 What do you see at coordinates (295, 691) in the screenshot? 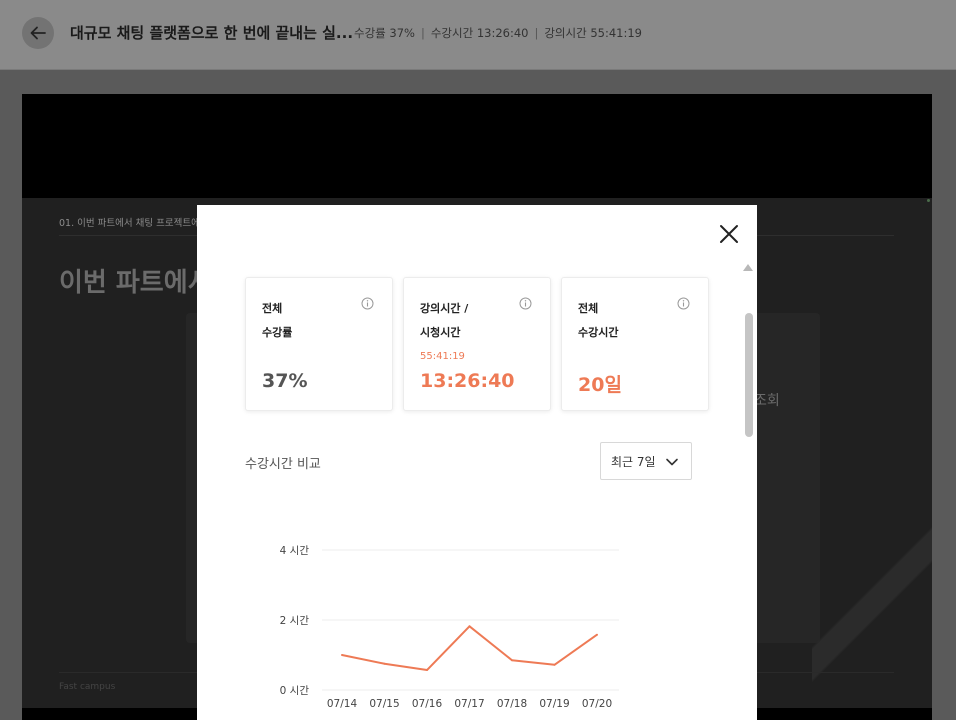
I see `y-tick-label: 0 시간` at bounding box center [295, 691].